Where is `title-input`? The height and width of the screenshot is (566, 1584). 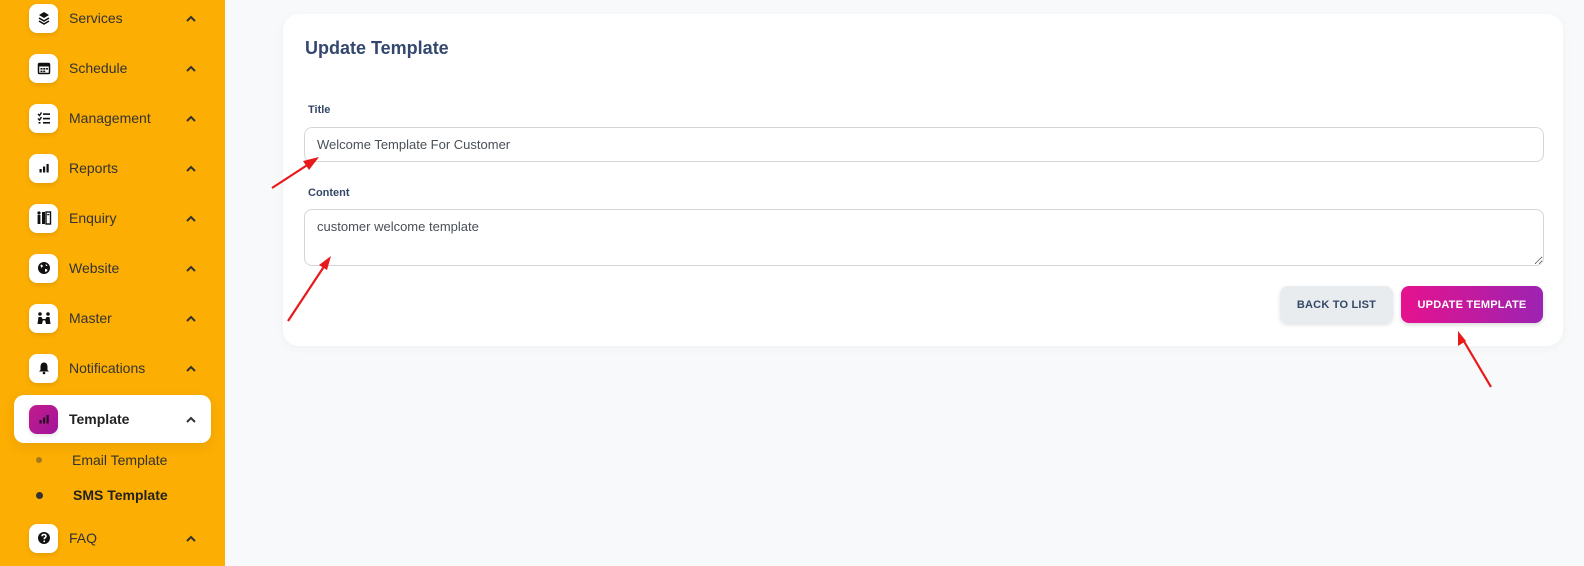
title-input is located at coordinates (924, 144).